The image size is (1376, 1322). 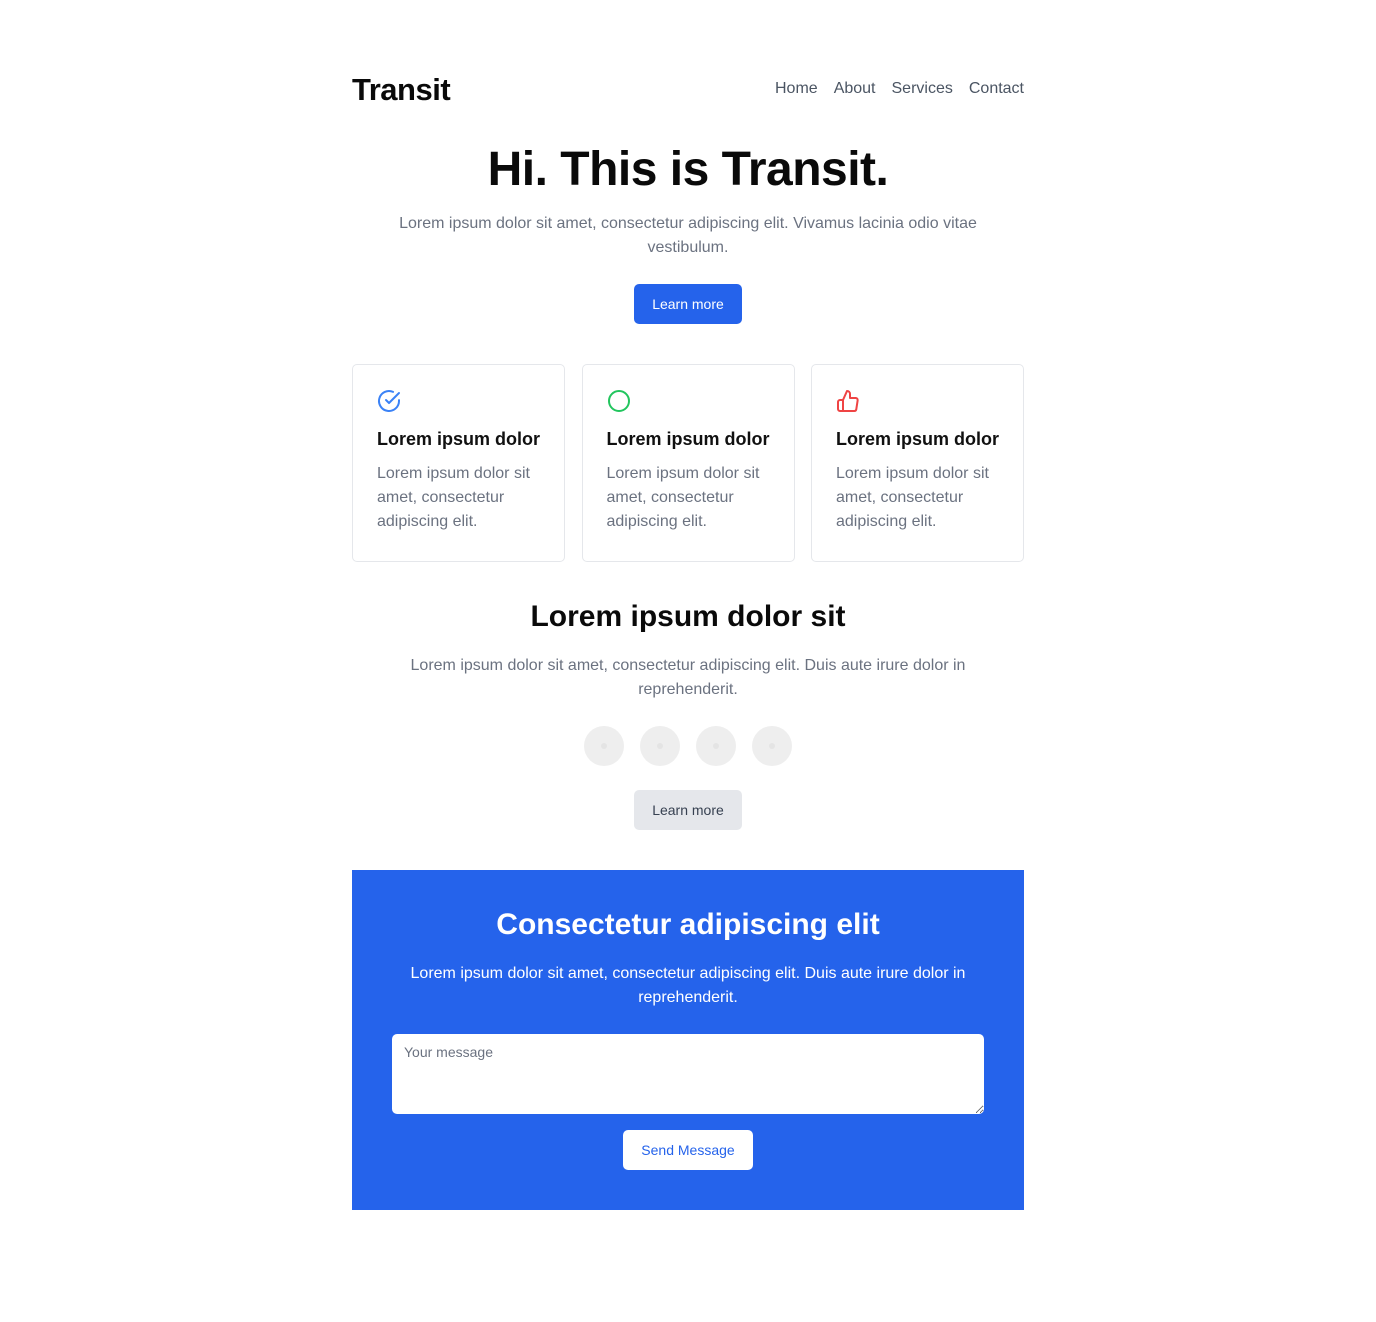 I want to click on section-title: Lorem ipsum dolor sit, so click(x=688, y=616).